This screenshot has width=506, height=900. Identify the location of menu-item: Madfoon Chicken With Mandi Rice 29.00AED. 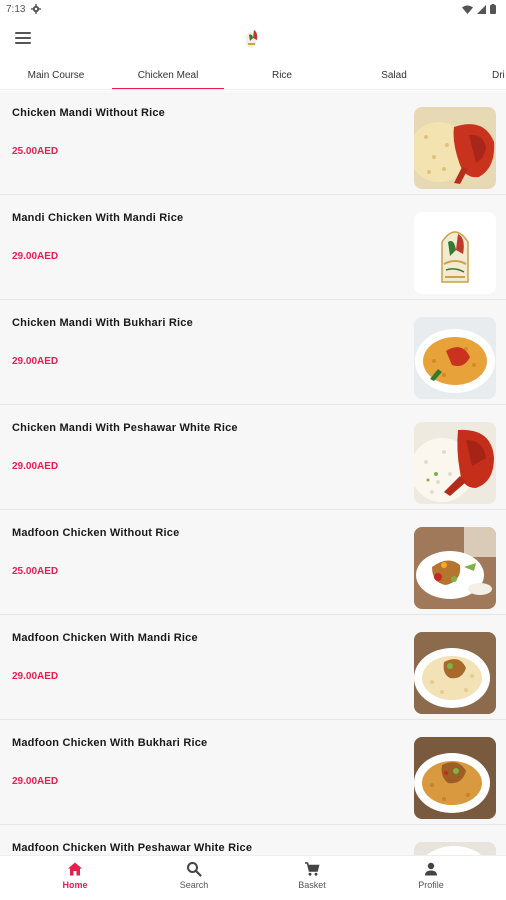
(253, 668).